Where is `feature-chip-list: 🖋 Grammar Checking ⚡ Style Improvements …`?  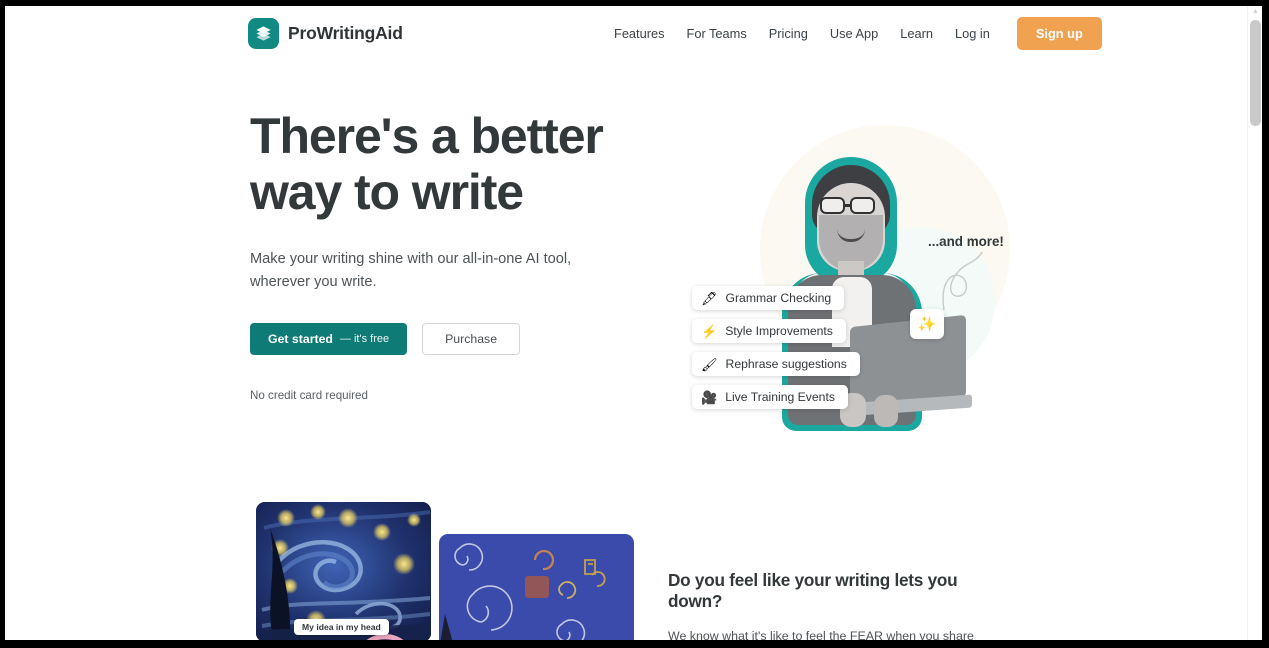
feature-chip-list: 🖋 Grammar Checking ⚡ Style Improvements … is located at coordinates (776, 347).